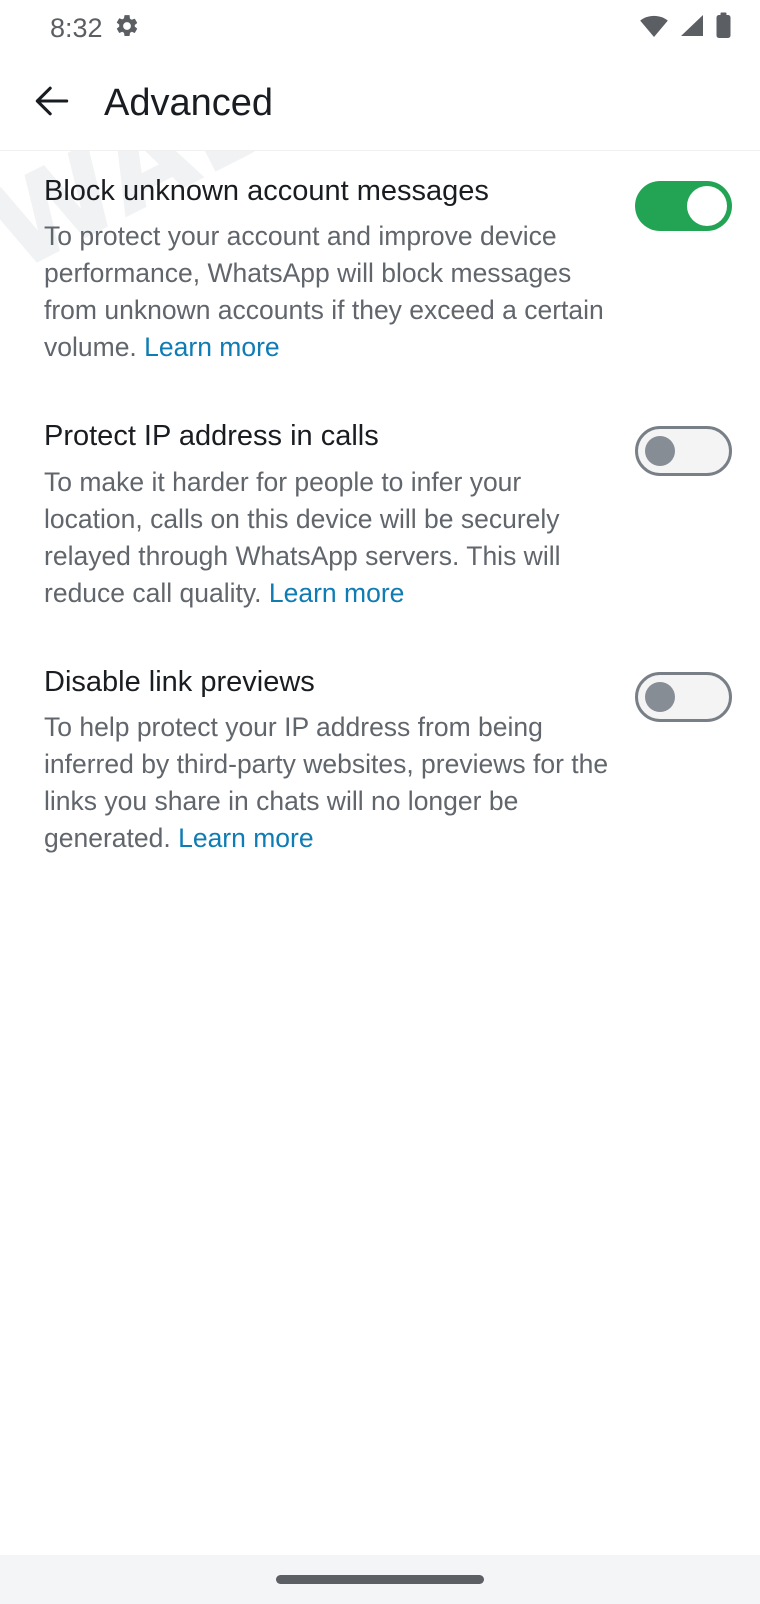 Image resolution: width=760 pixels, height=1604 pixels. What do you see at coordinates (380, 103) in the screenshot?
I see `app-bar: Advanced` at bounding box center [380, 103].